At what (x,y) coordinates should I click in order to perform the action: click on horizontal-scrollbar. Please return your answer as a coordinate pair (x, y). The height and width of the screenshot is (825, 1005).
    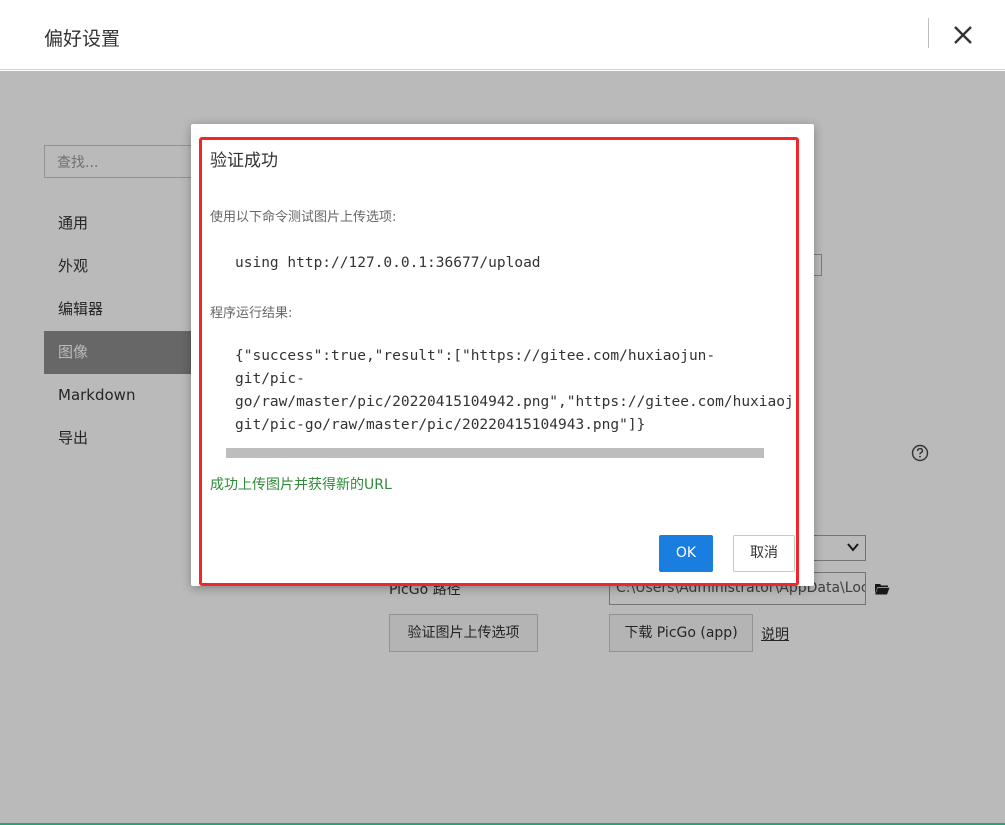
    Looking at the image, I should click on (495, 453).